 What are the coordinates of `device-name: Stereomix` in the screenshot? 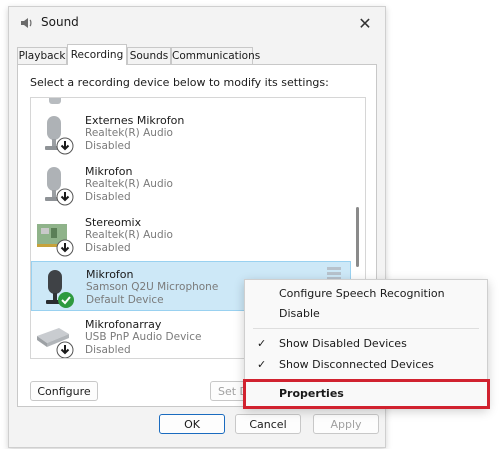 It's located at (113, 222).